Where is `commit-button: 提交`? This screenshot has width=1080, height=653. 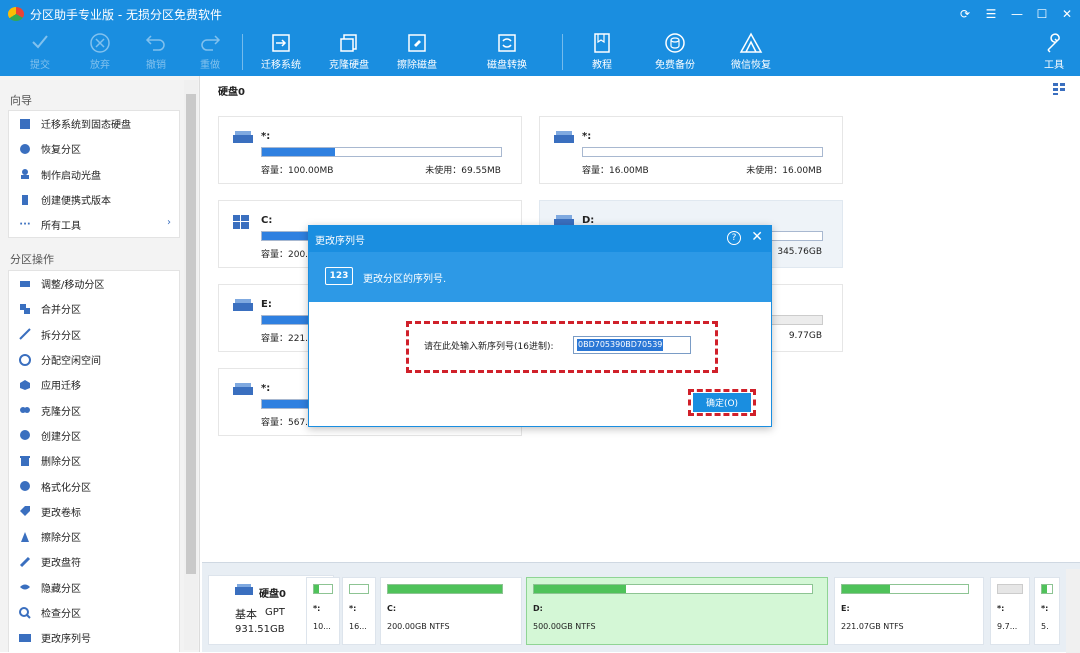 commit-button: 提交 is located at coordinates (40, 52).